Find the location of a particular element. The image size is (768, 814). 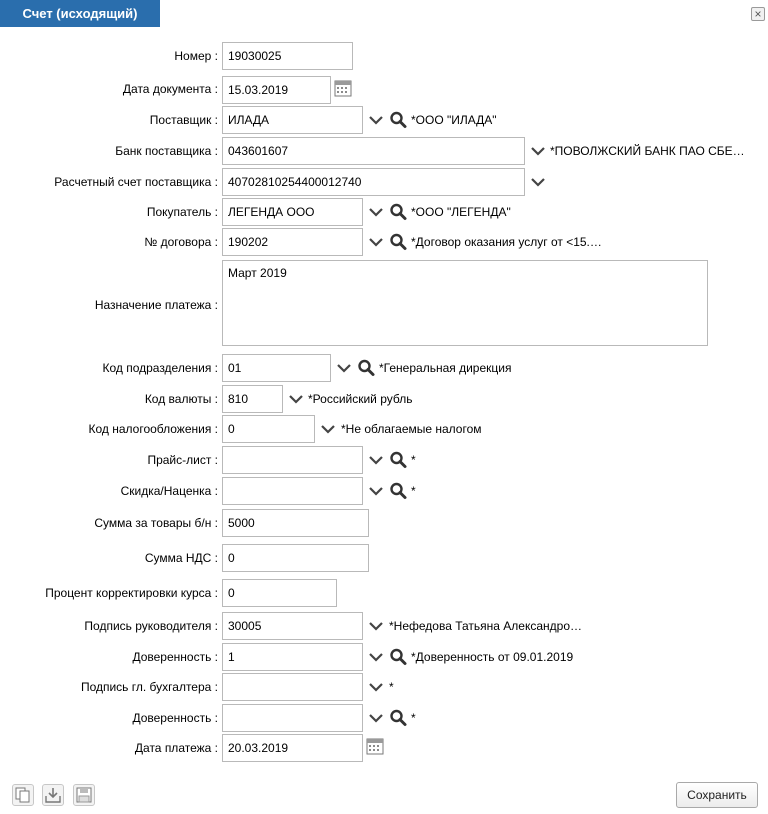

payment-date-input: 20.03.2019 is located at coordinates (292, 748).